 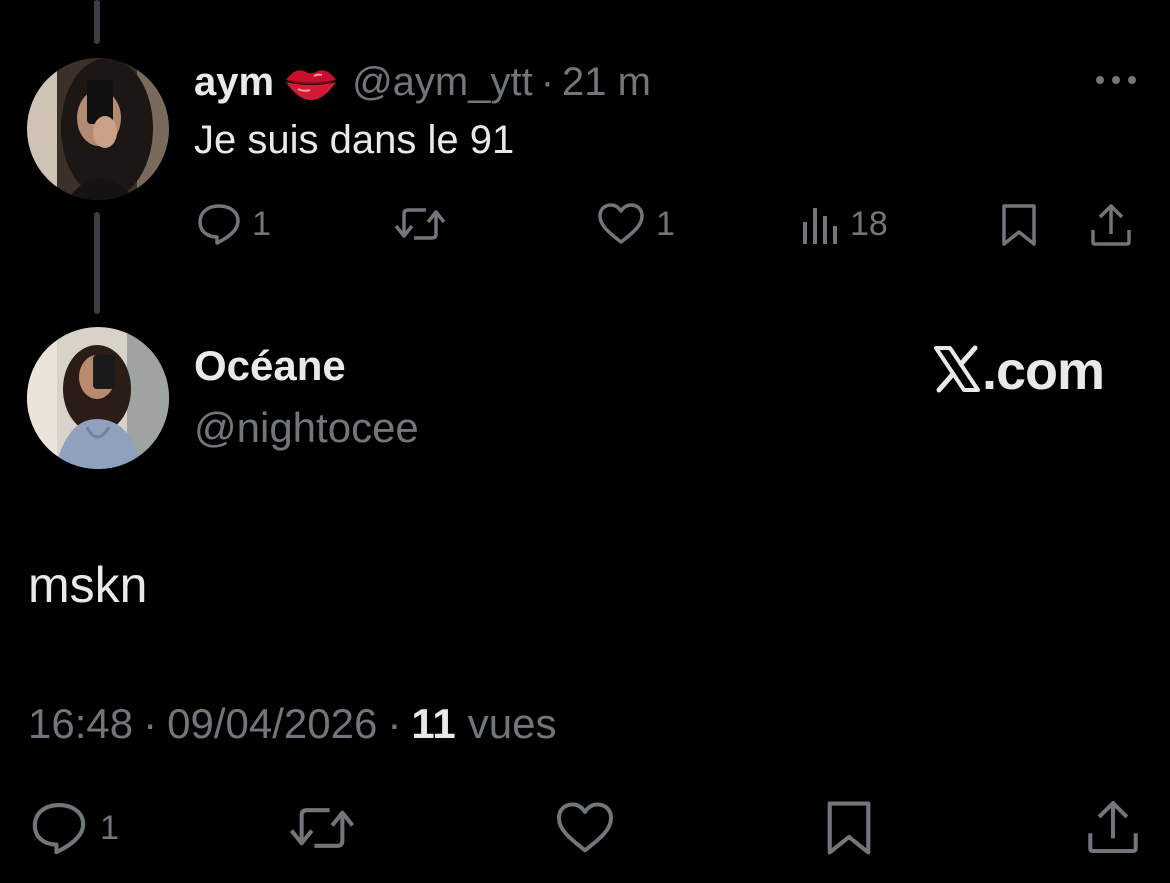 I want to click on reply-action-views: 18, so click(x=844, y=224).